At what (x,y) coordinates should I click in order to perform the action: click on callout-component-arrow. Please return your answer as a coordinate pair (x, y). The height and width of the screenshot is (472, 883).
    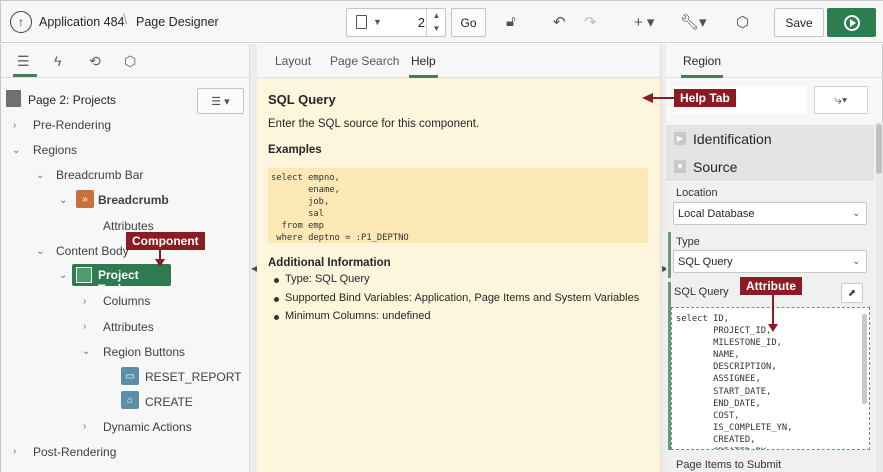
    Looking at the image, I should click on (160, 257).